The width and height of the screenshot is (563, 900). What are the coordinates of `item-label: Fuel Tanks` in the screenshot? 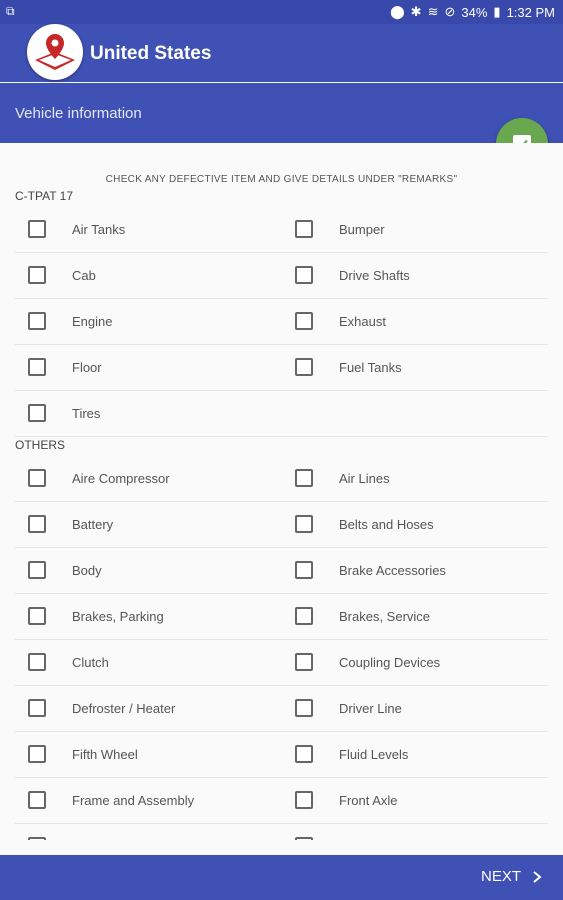 It's located at (370, 367).